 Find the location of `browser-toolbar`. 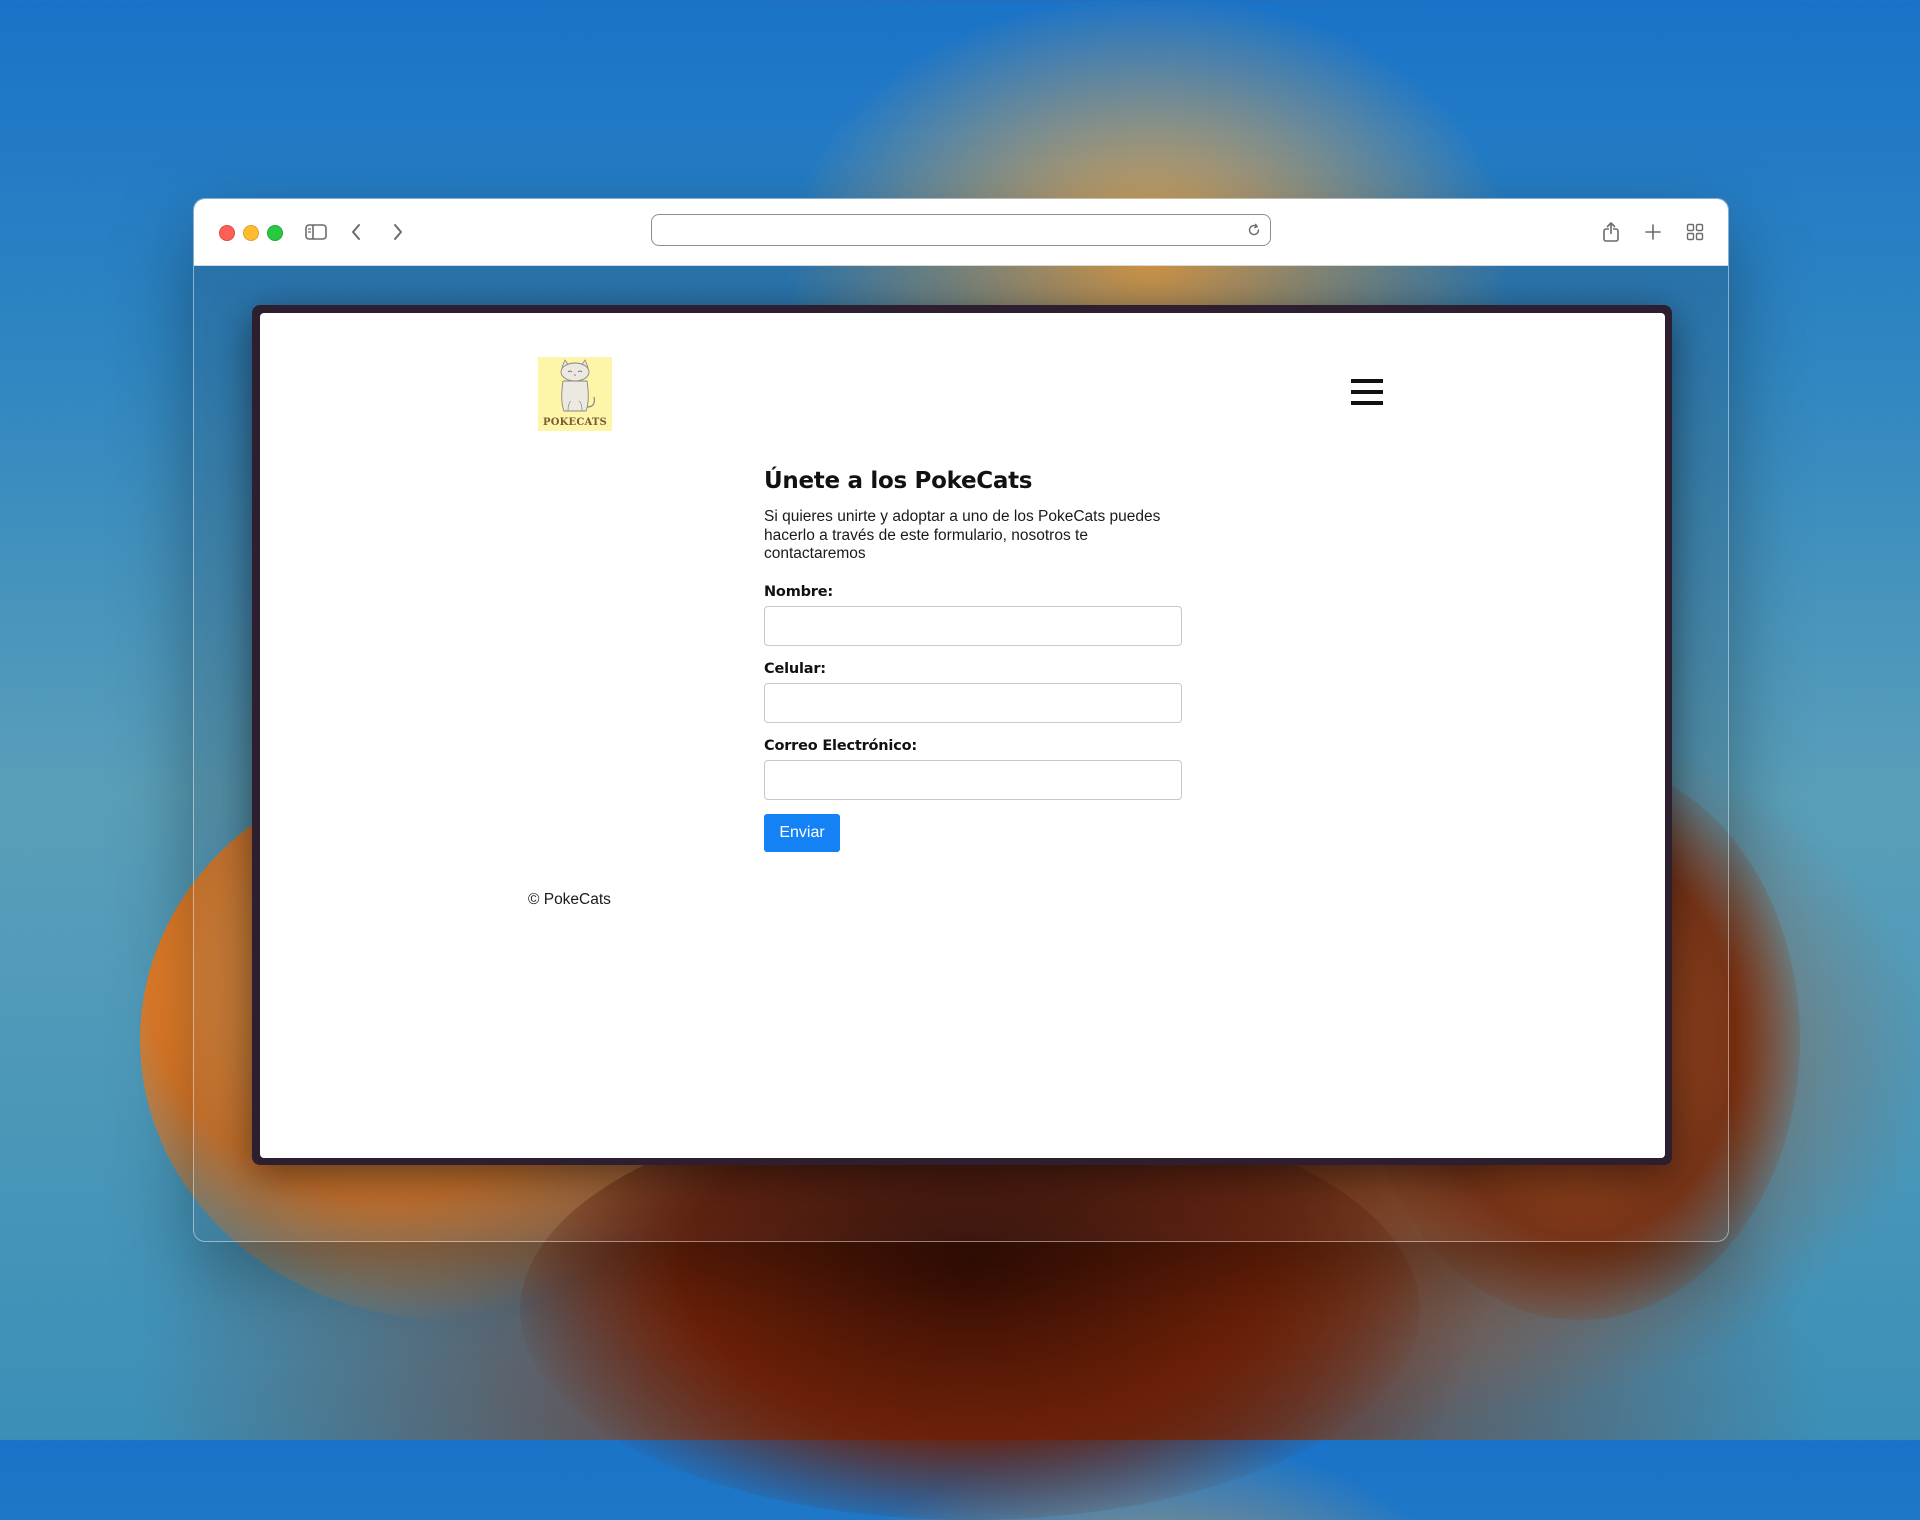

browser-toolbar is located at coordinates (961, 232).